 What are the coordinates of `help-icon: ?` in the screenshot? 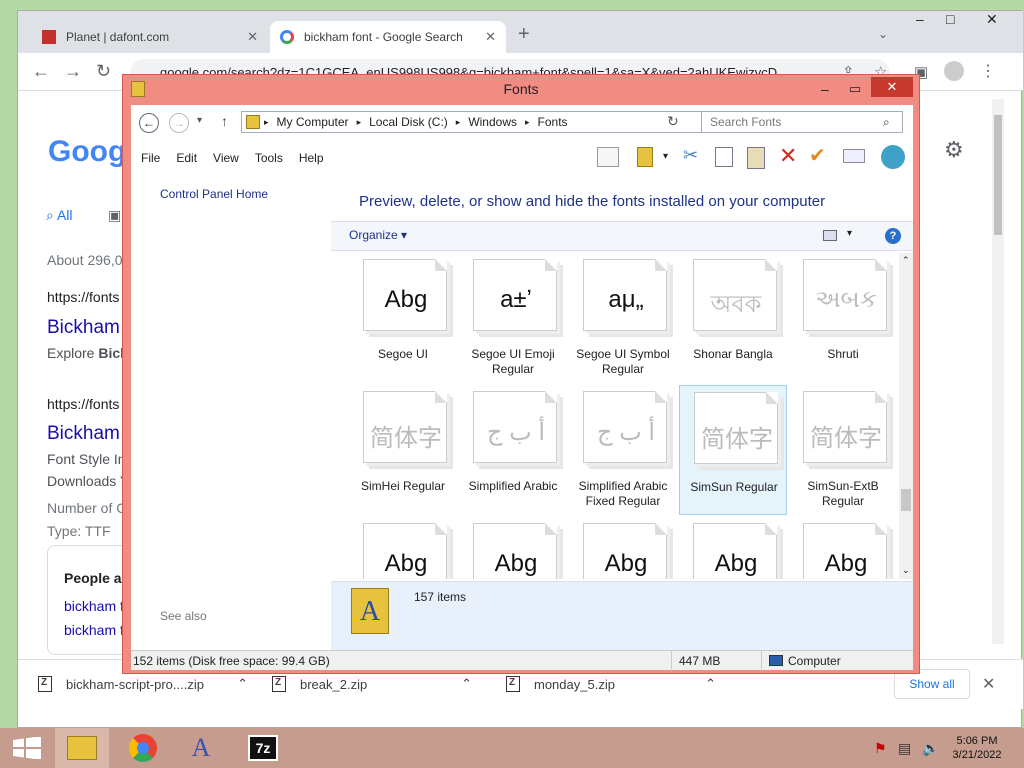 It's located at (893, 236).